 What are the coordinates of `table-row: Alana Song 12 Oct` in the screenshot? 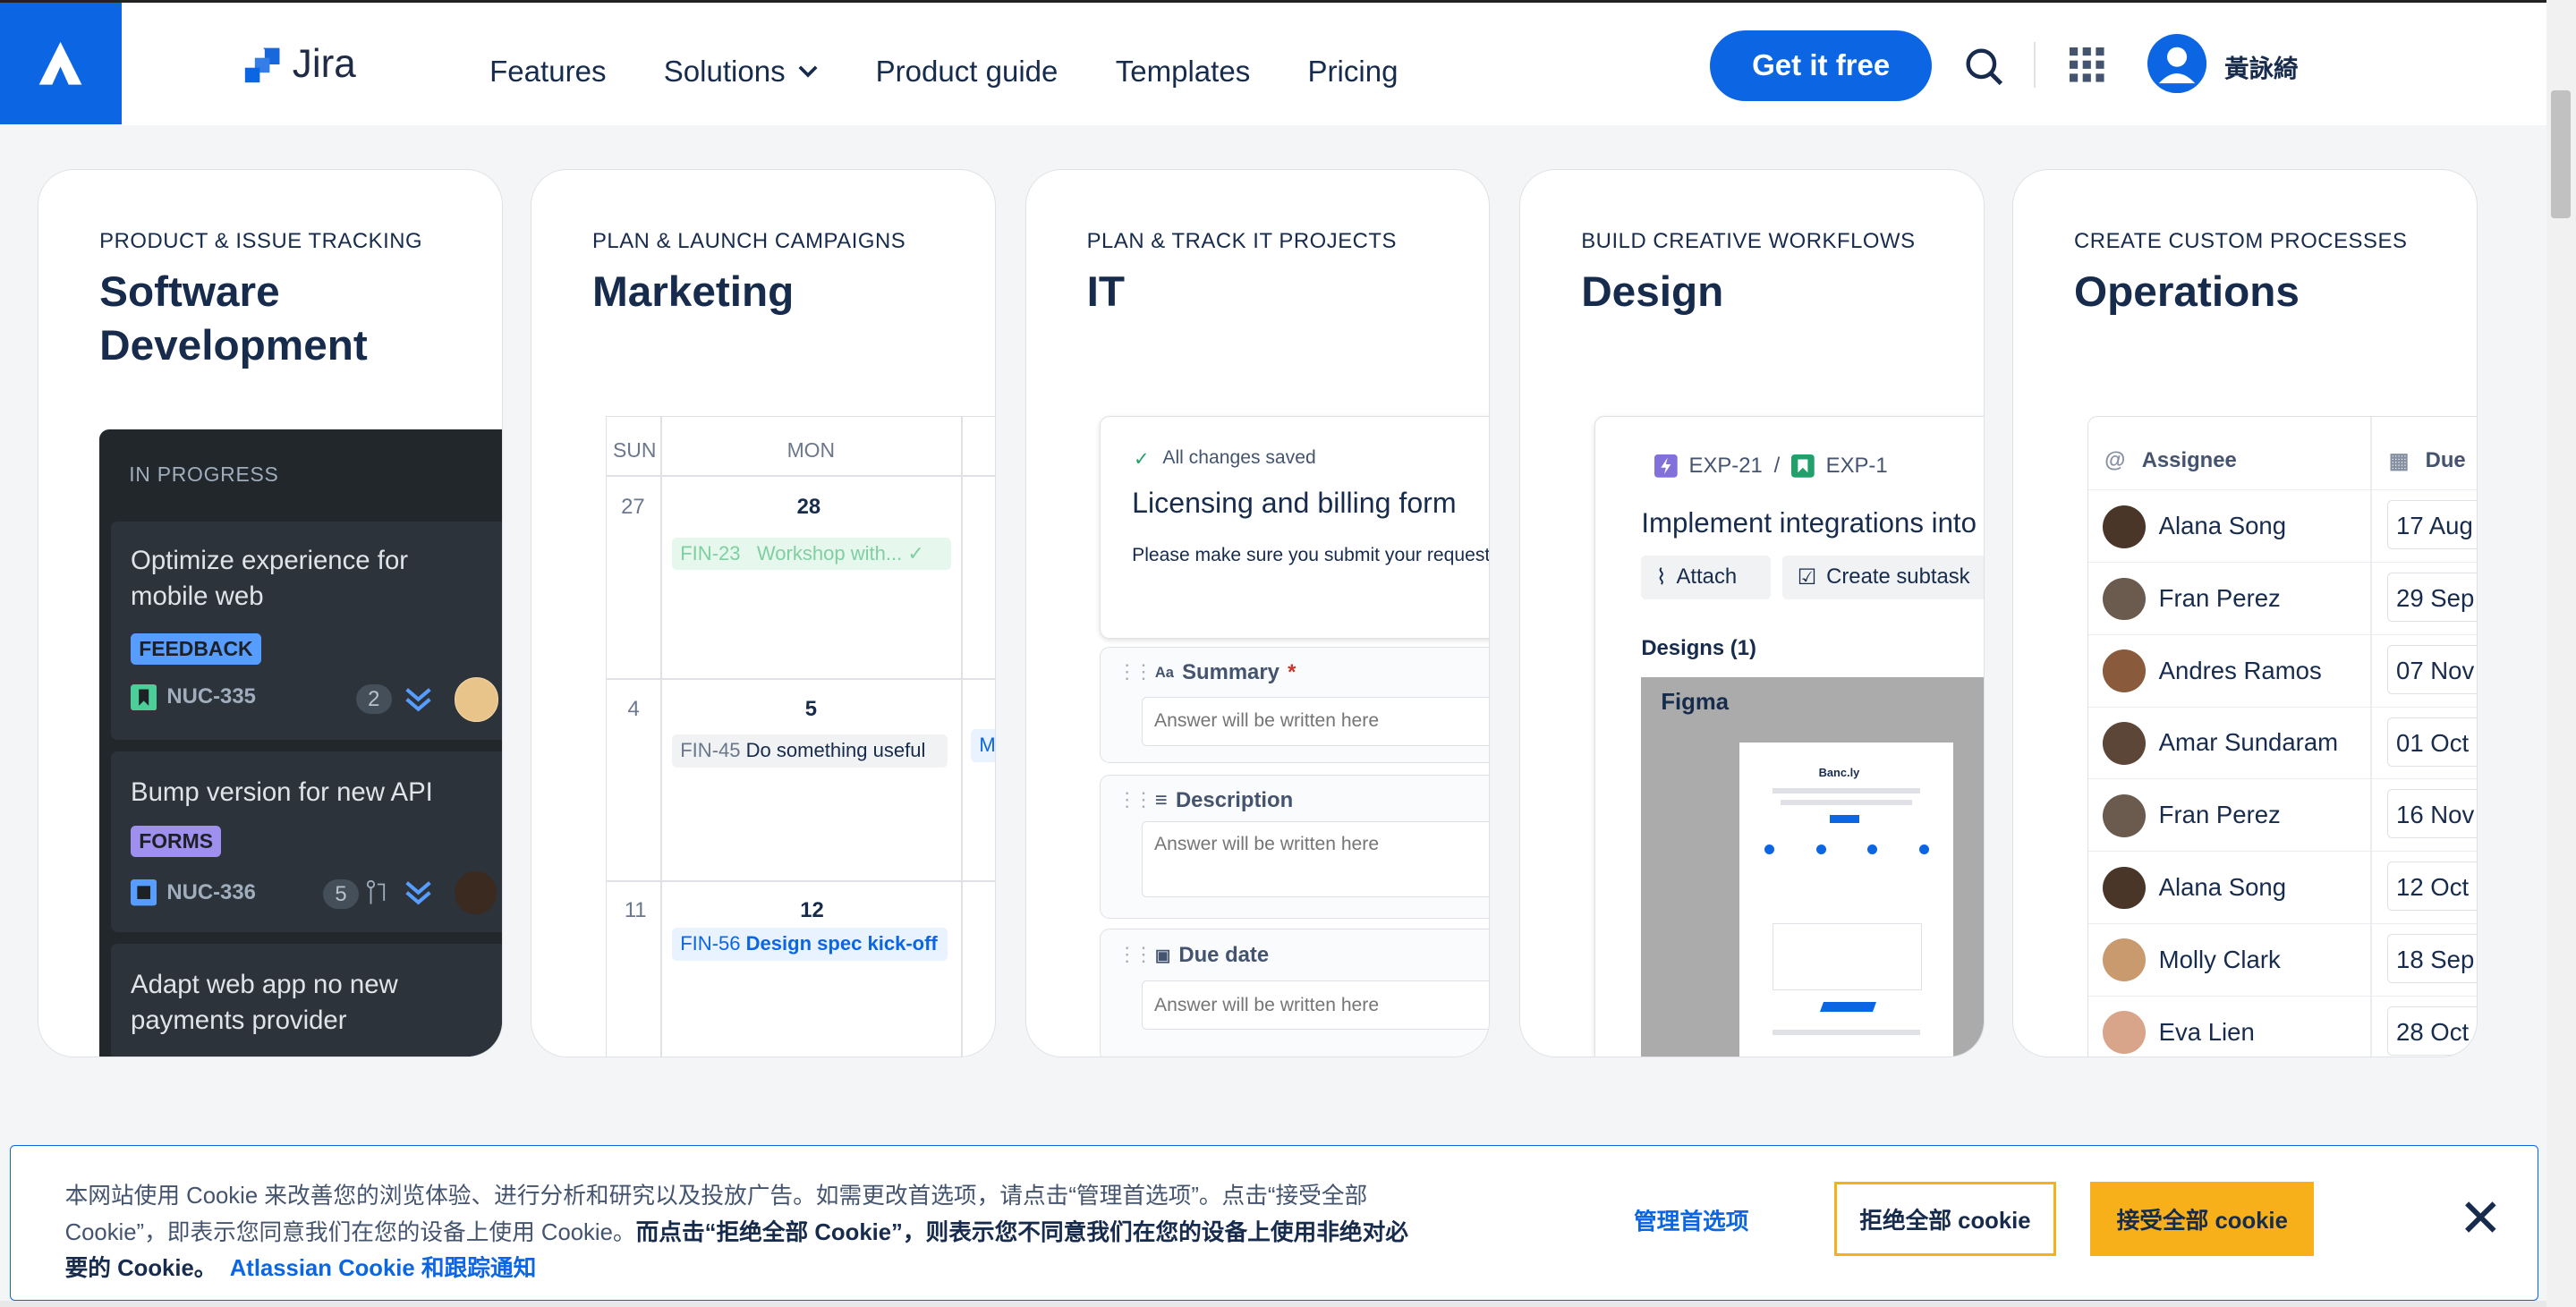 It's located at (2282, 887).